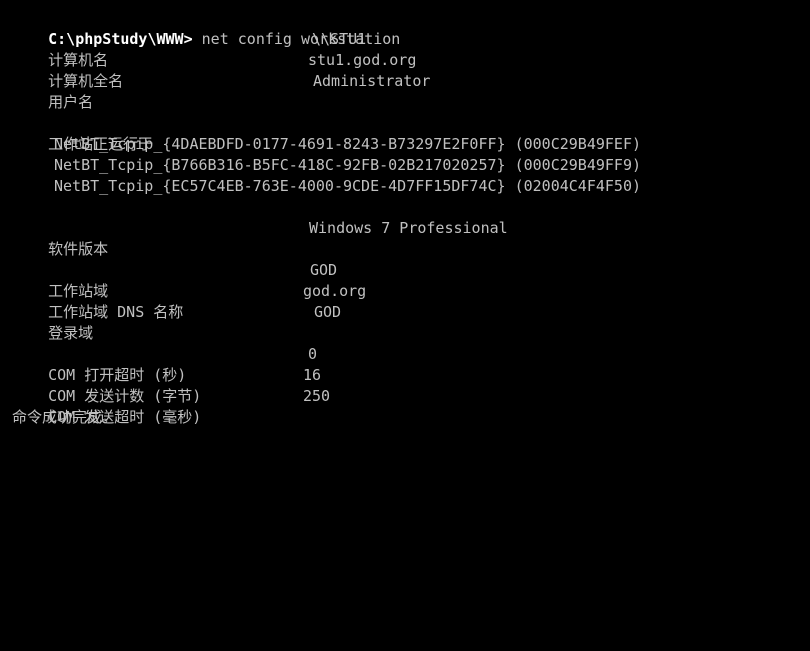 This screenshot has width=810, height=651. What do you see at coordinates (174, 280) in the screenshot?
I see `row-workstation-domain: 工作站域 GOD` at bounding box center [174, 280].